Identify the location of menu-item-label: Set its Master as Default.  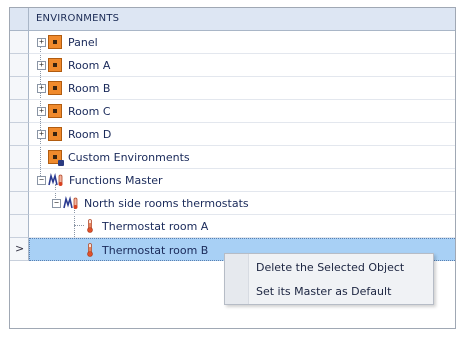
(324, 291).